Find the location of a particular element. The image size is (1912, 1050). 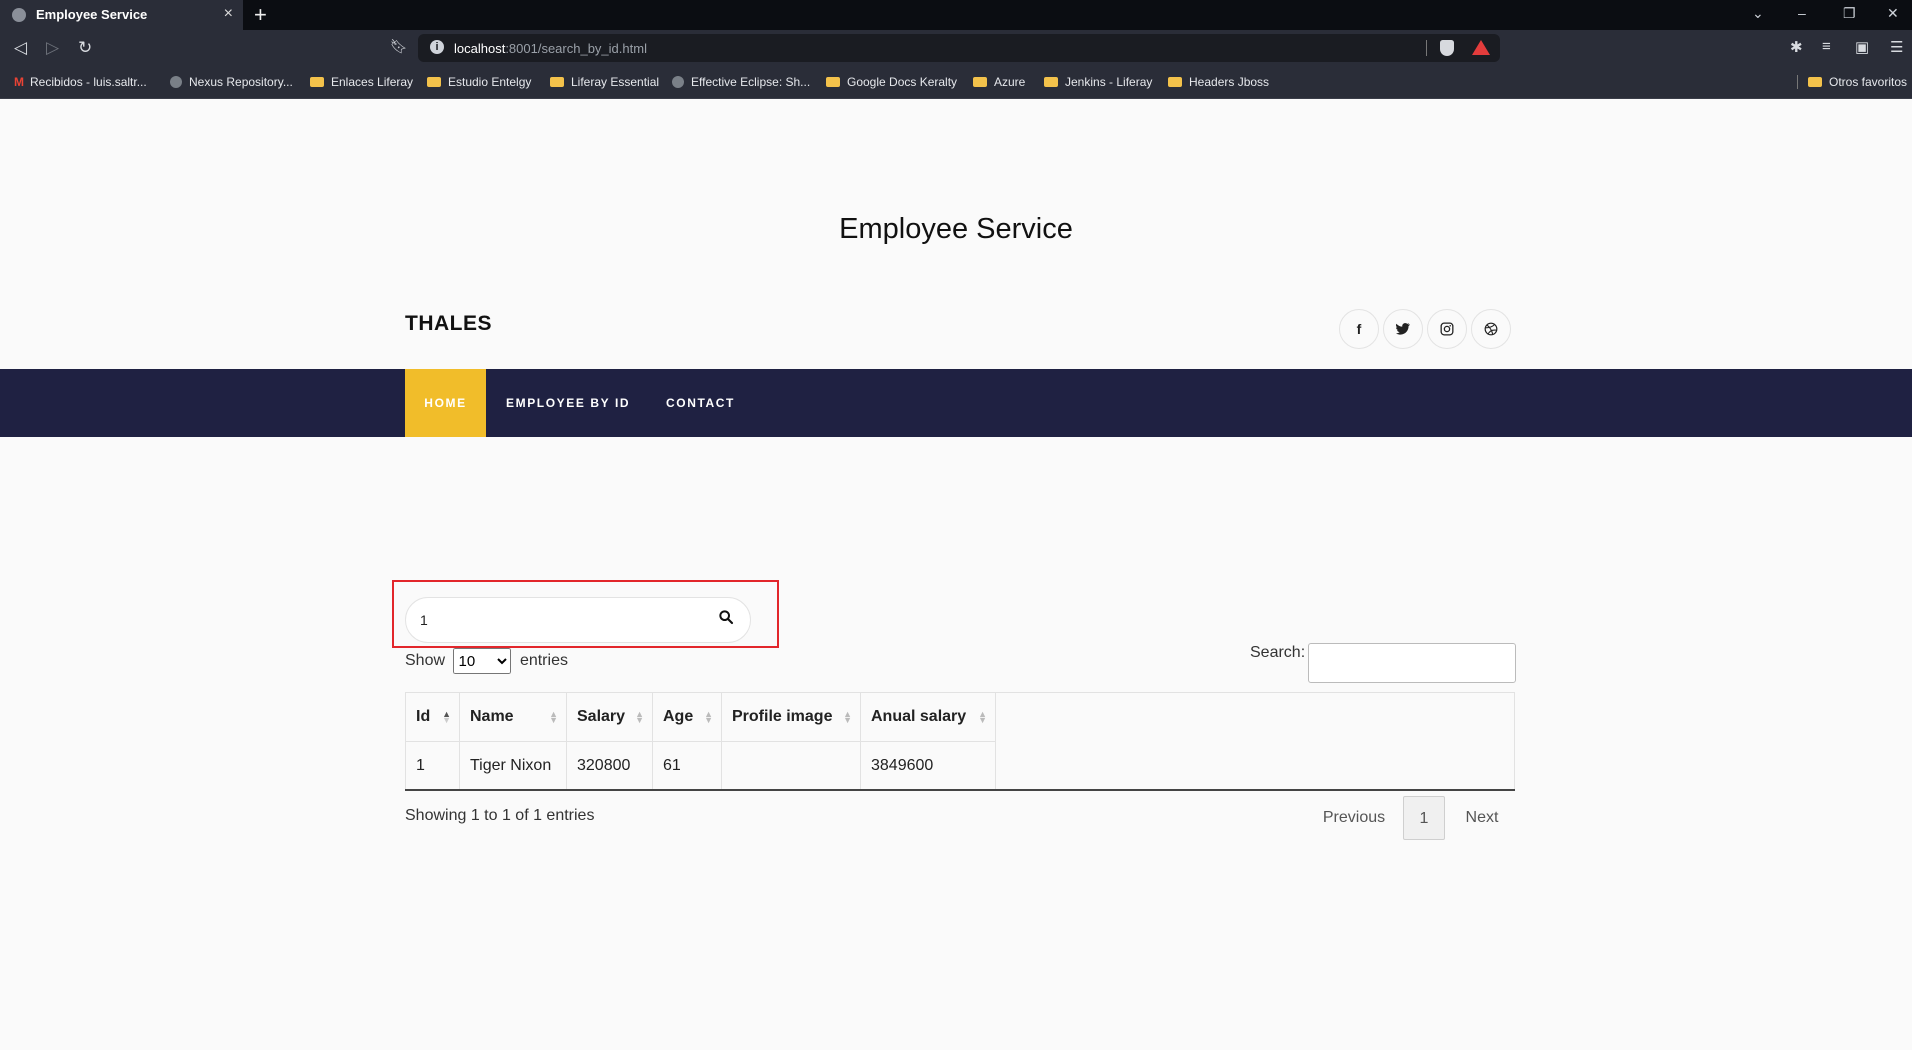

table-cell: 1 is located at coordinates (433, 765).